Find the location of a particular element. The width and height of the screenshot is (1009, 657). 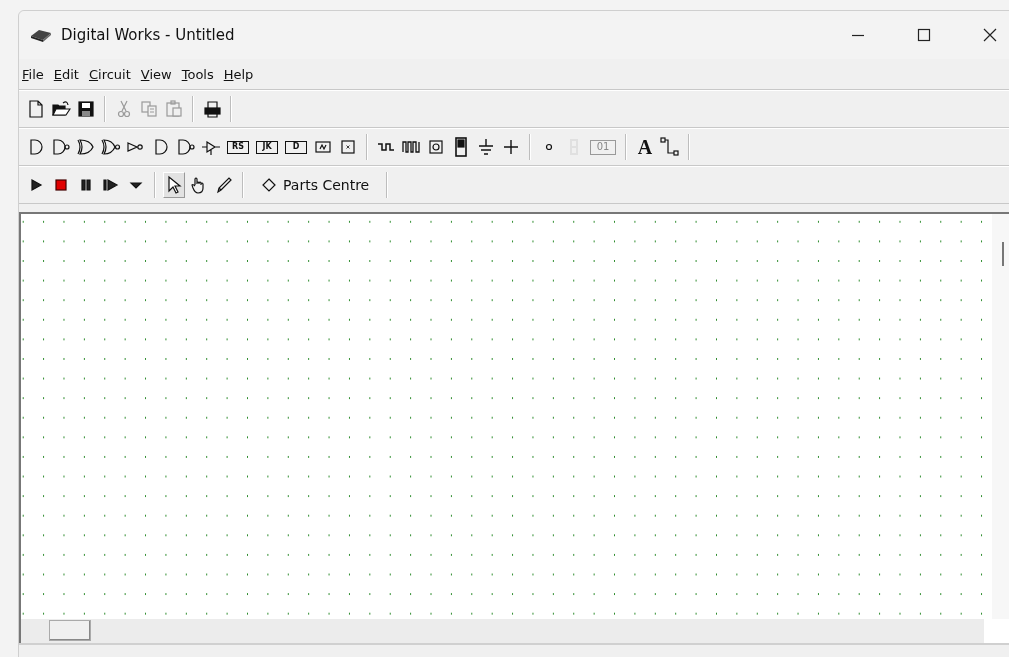

menu-item: Help is located at coordinates (238, 74).